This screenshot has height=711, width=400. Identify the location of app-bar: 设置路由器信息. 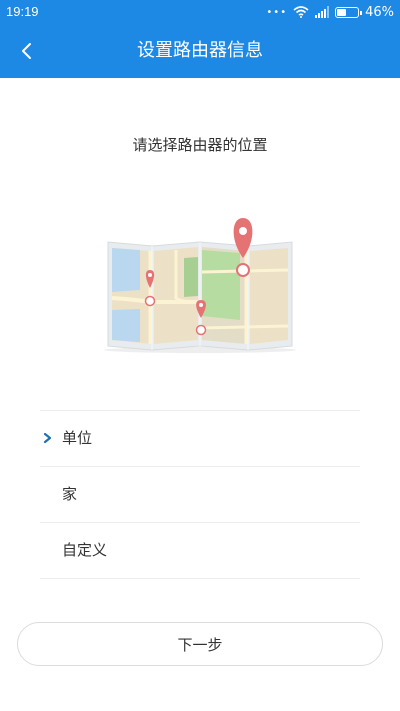
(200, 51).